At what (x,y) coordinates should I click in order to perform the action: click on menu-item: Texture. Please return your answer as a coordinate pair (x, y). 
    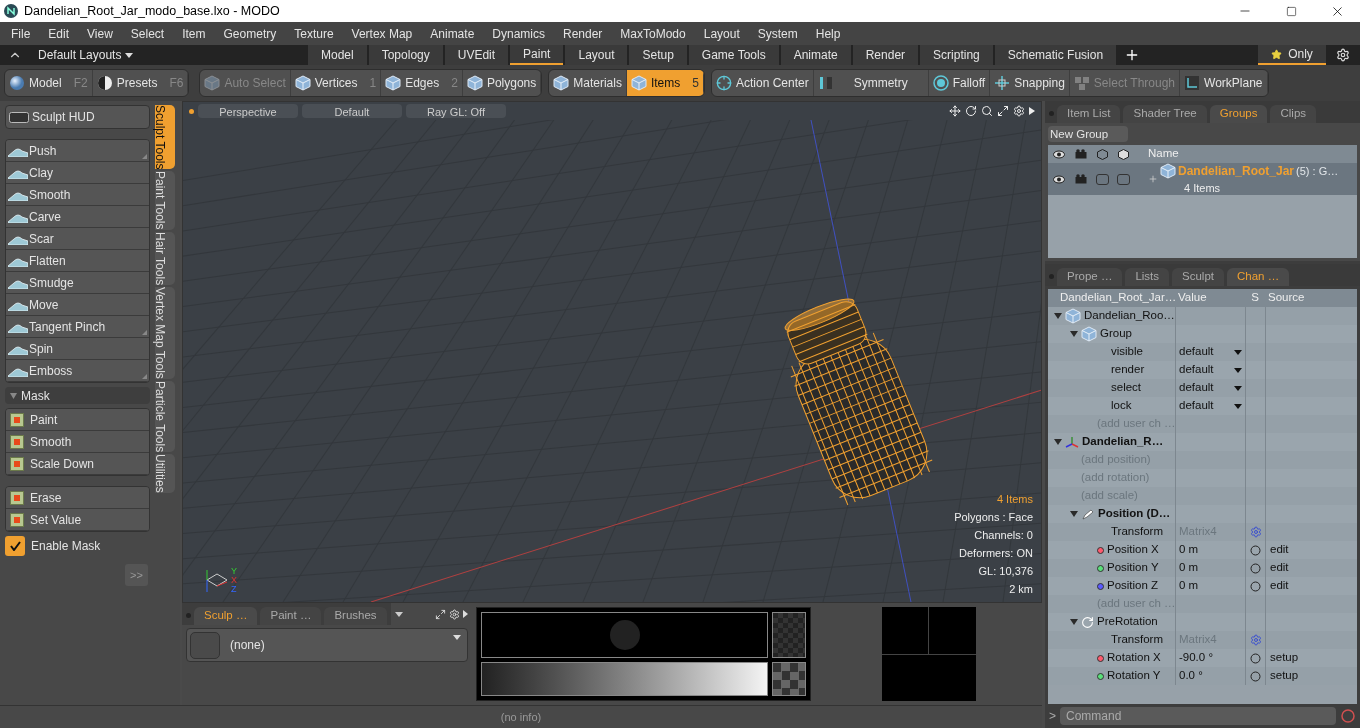
    Looking at the image, I should click on (314, 33).